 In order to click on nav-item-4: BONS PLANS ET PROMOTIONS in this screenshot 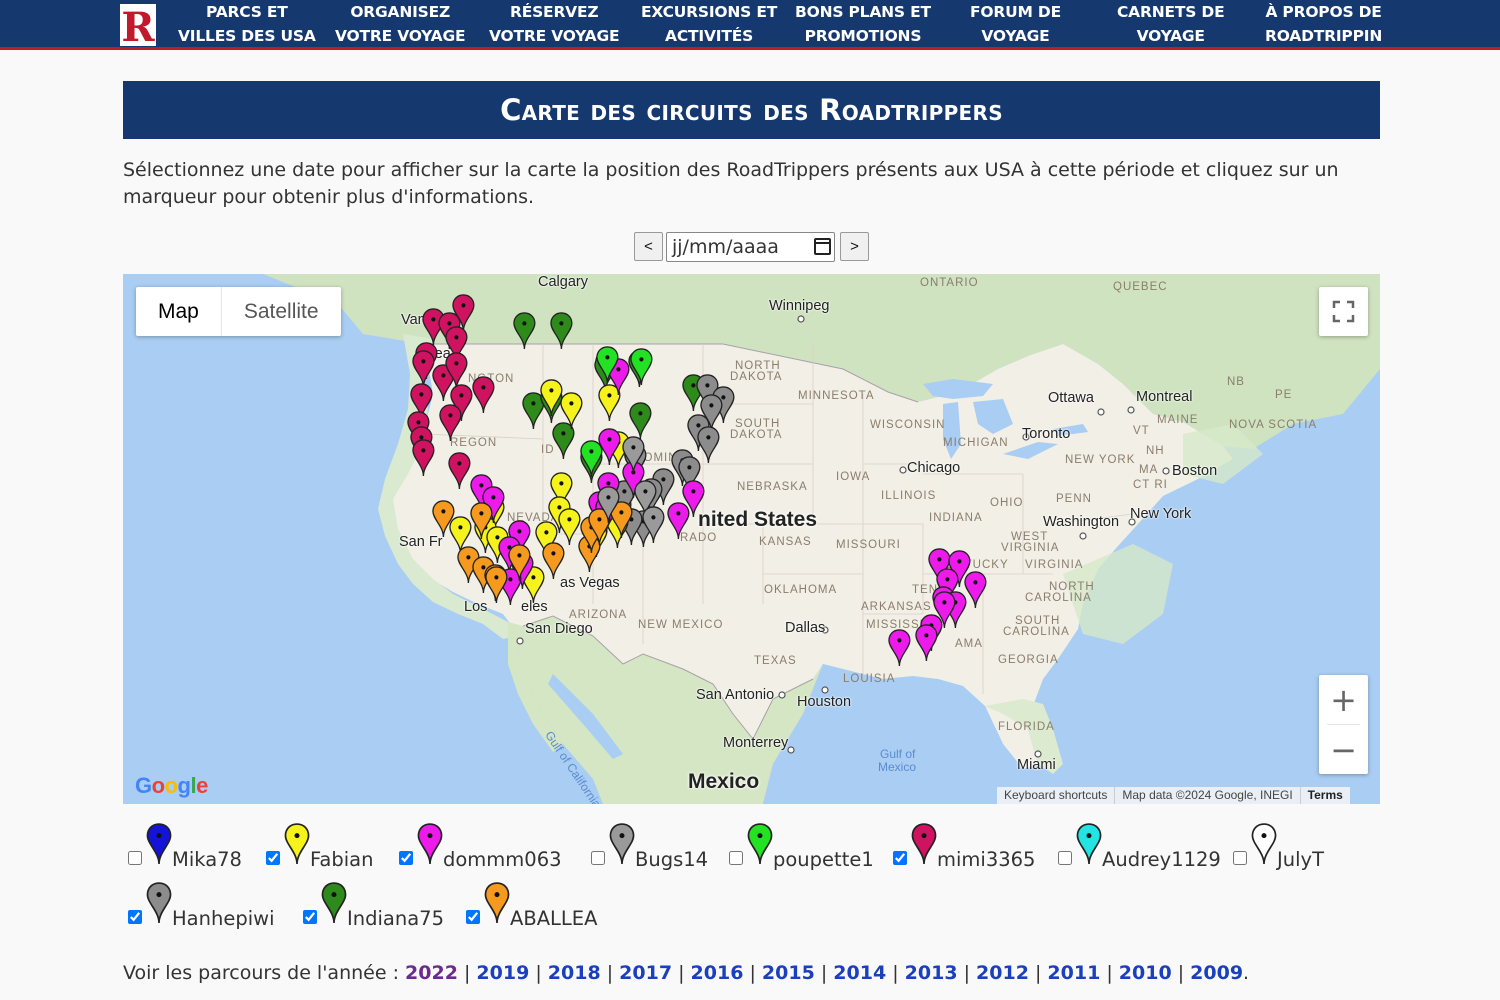, I will do `click(863, 24)`.